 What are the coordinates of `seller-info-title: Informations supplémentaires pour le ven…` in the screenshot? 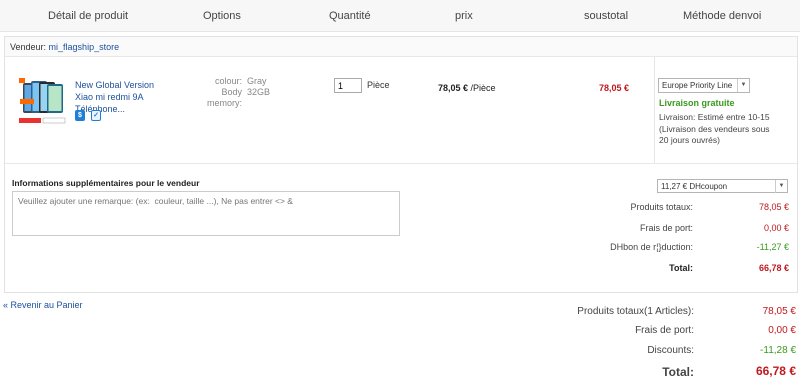 It's located at (106, 183).